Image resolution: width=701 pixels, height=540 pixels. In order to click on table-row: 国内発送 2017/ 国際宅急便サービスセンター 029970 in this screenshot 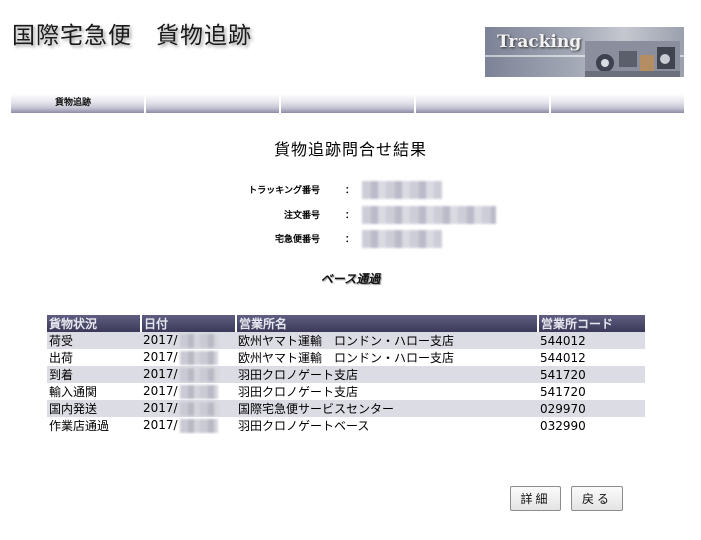, I will do `click(346, 408)`.